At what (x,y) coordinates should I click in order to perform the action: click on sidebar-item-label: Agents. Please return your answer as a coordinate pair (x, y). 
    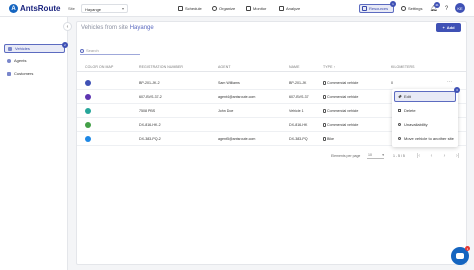
    Looking at the image, I should click on (20, 60).